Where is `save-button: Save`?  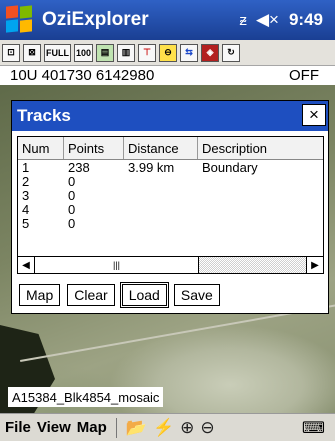 save-button: Save is located at coordinates (196, 295).